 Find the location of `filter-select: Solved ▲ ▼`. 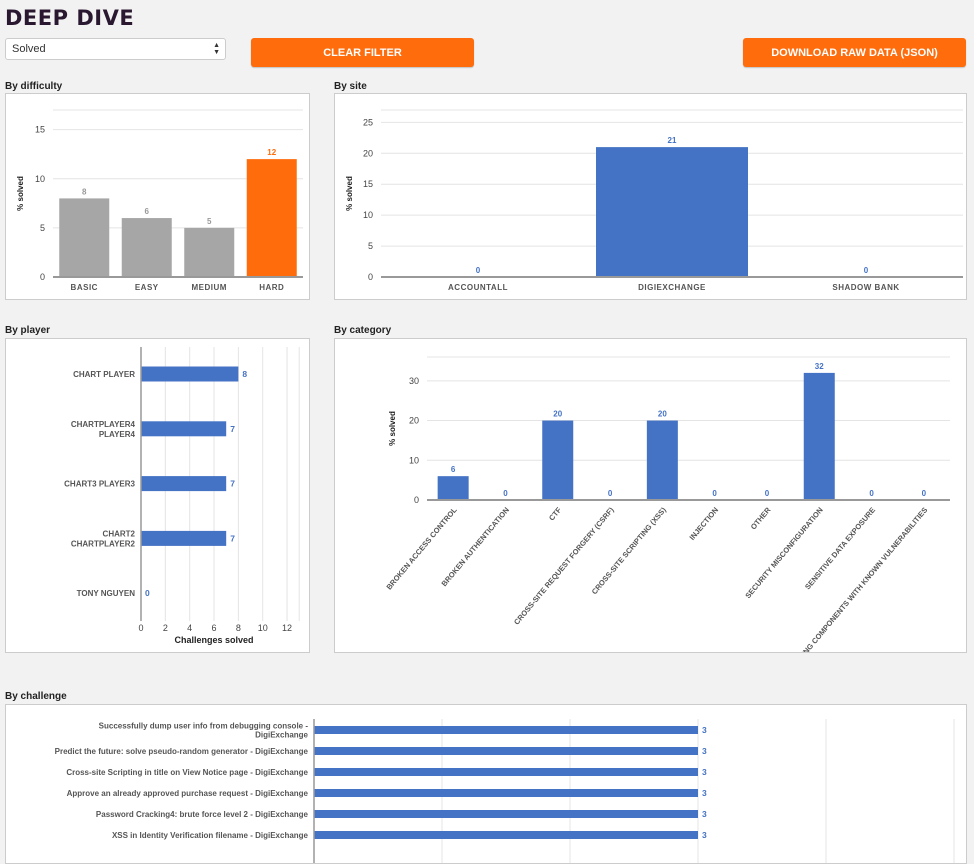

filter-select: Solved ▲ ▼ is located at coordinates (115, 49).